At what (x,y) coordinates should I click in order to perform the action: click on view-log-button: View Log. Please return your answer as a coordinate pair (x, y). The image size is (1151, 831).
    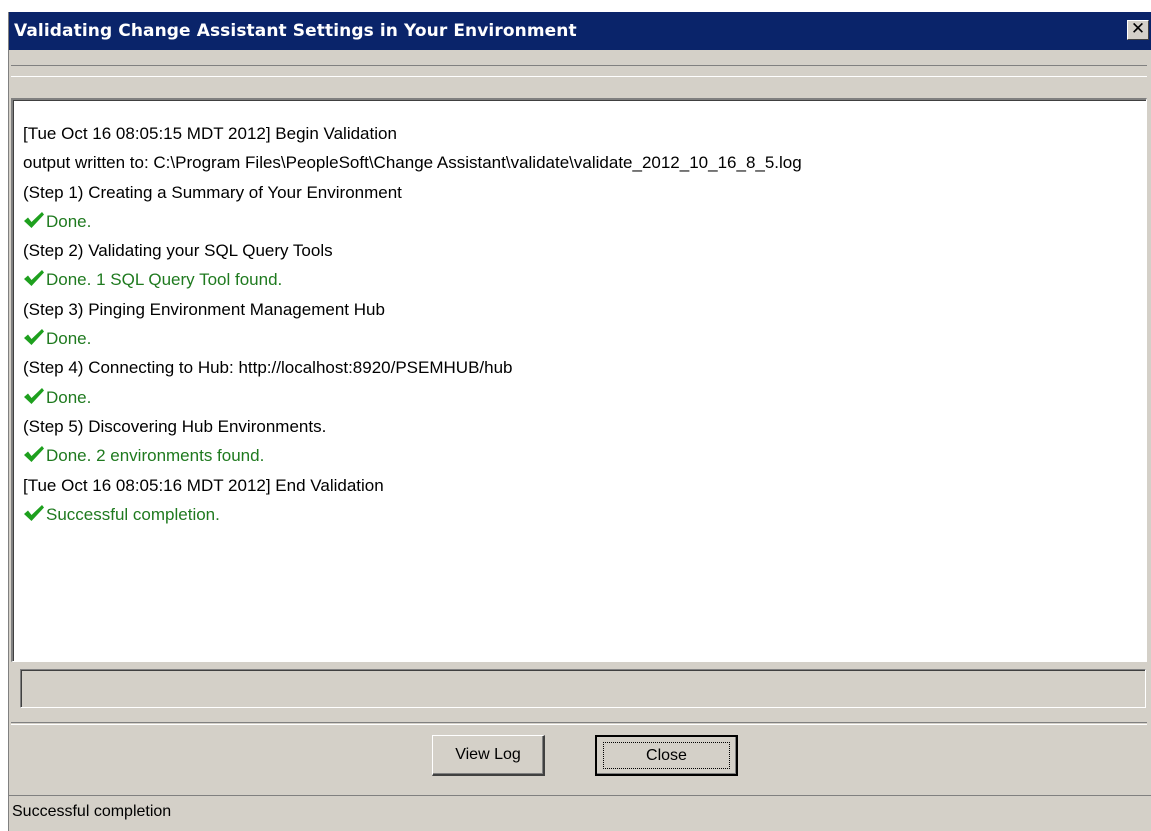
    Looking at the image, I should click on (488, 755).